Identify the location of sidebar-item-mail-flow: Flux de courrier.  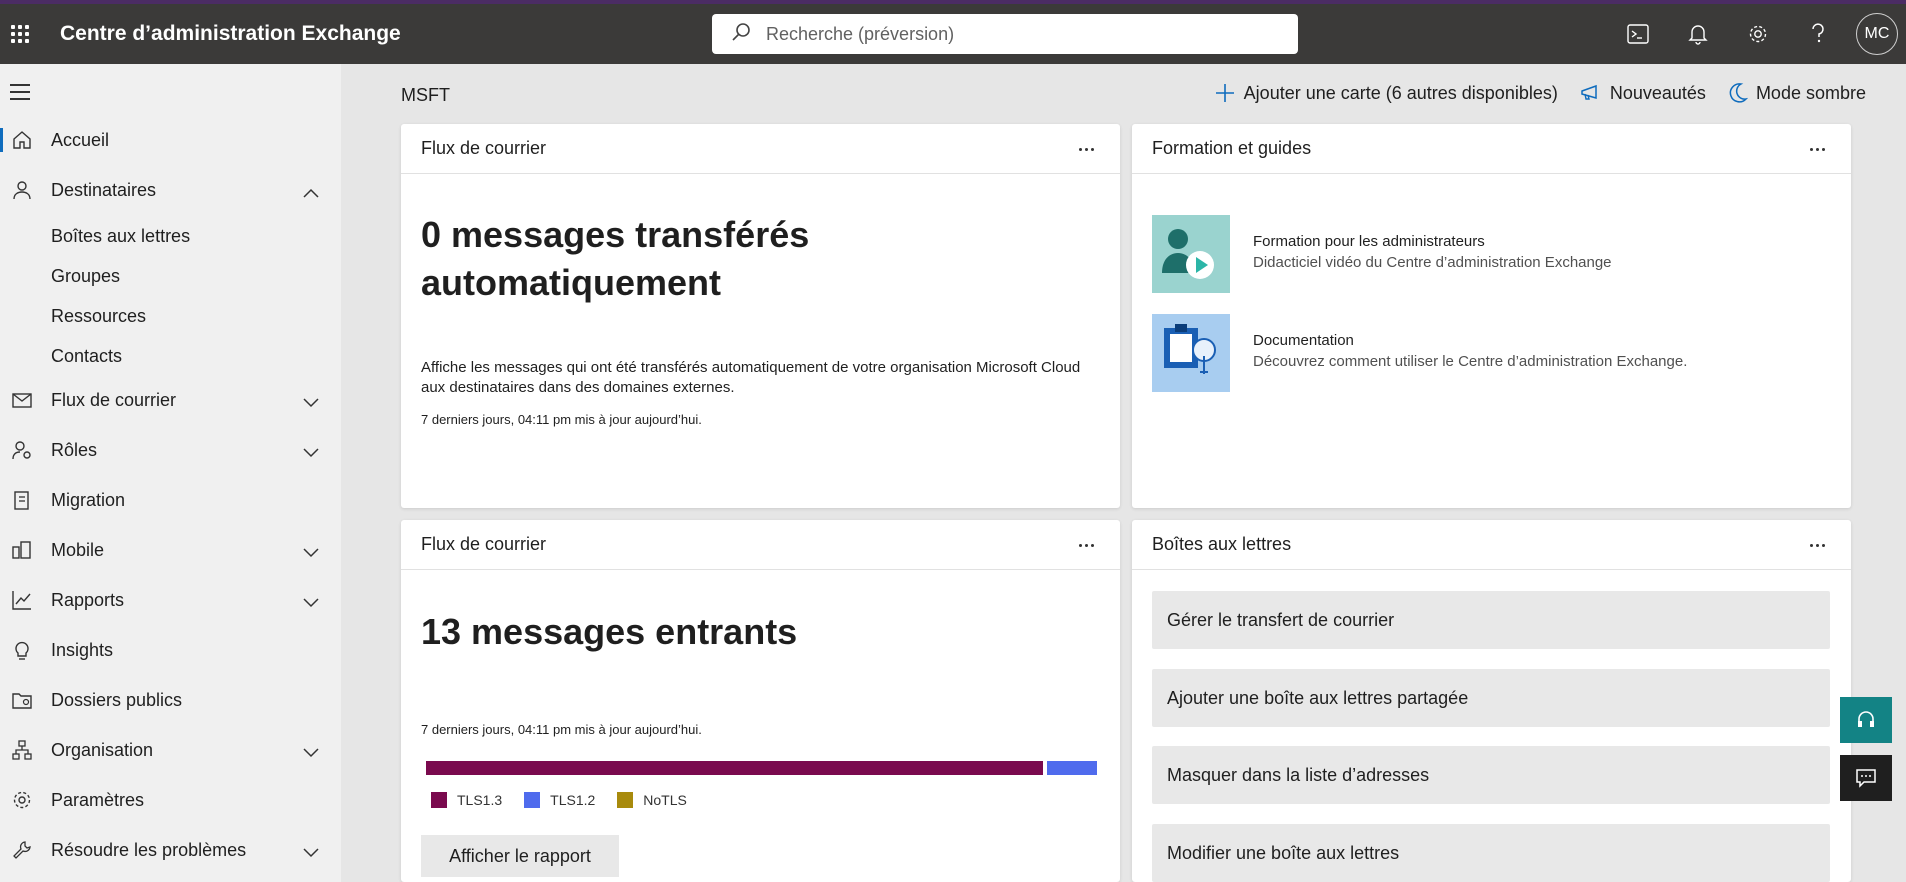
(170, 400).